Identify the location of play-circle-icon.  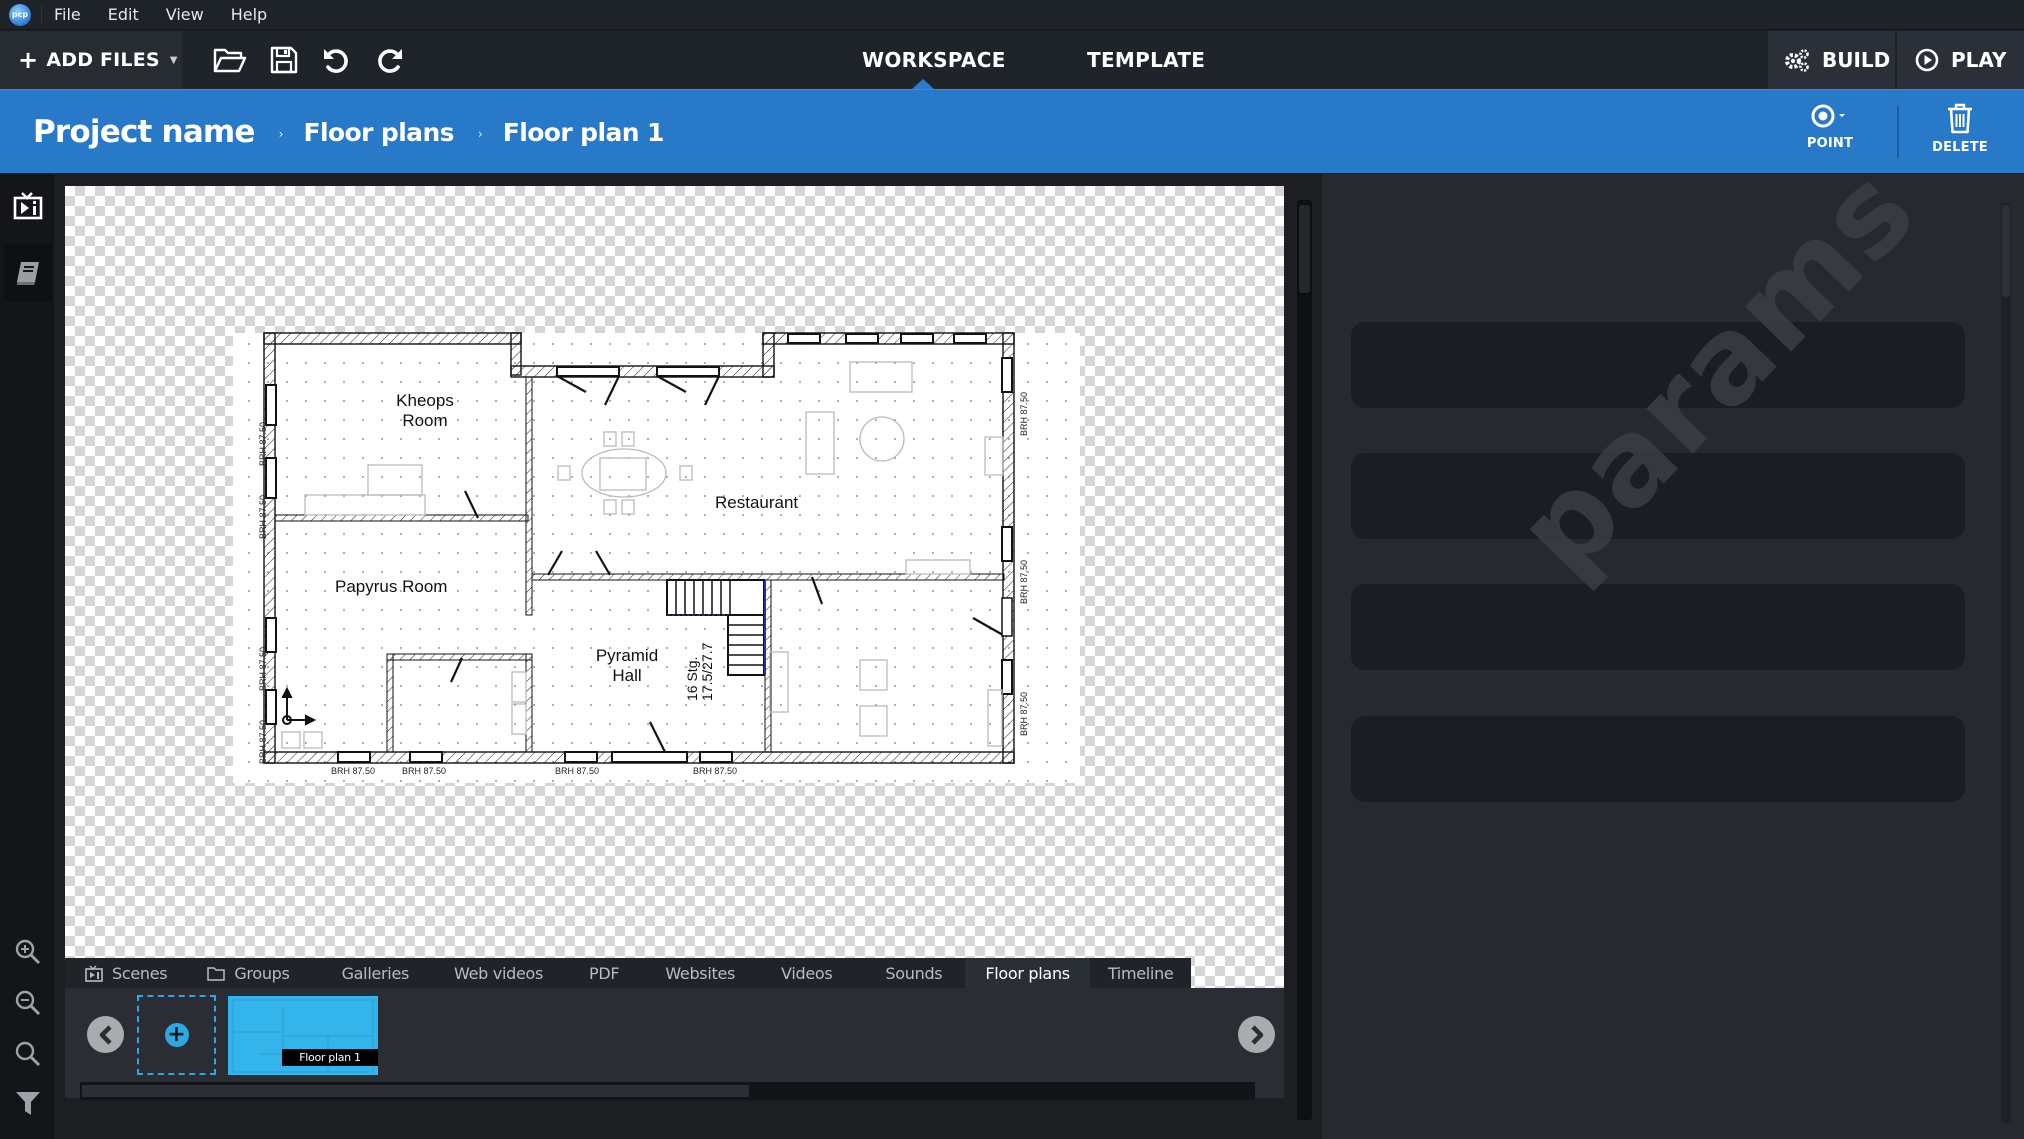
(1927, 60).